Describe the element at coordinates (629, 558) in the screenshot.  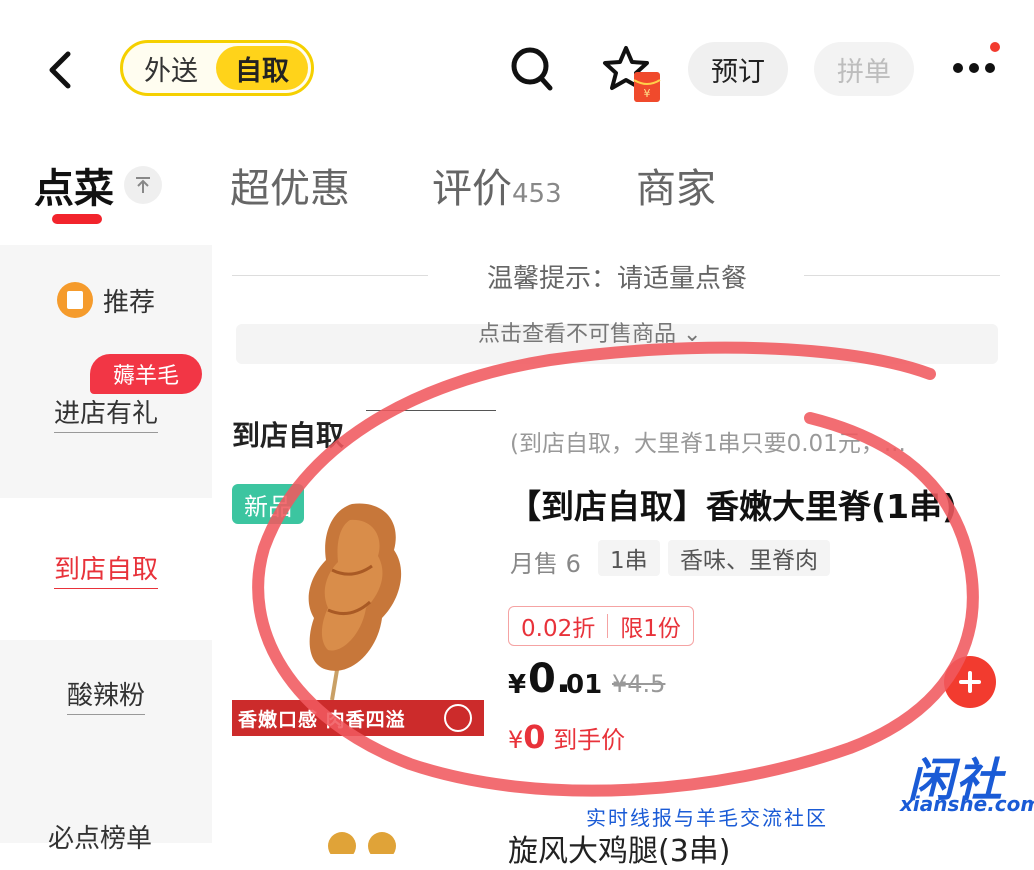
I see `product-tag: 1串` at that location.